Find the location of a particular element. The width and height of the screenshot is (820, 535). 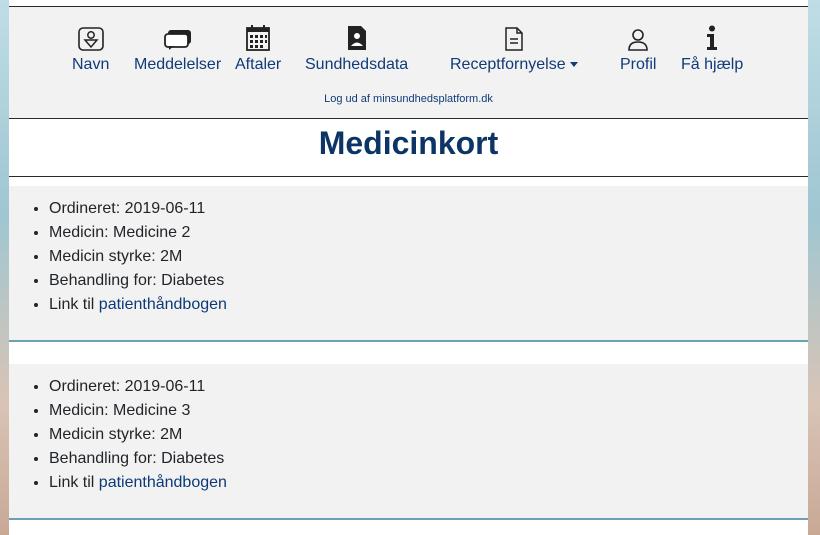

nav-item-prescription-renewal: Receptfornyelse is located at coordinates (514, 49).